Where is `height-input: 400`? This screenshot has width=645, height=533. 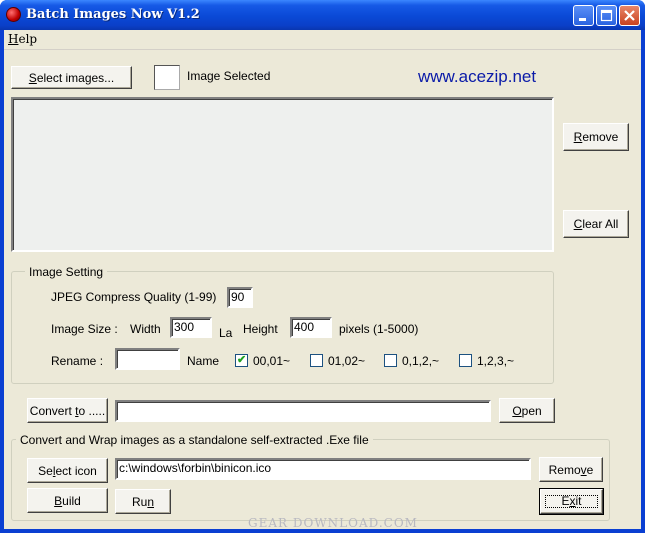 height-input: 400 is located at coordinates (311, 327).